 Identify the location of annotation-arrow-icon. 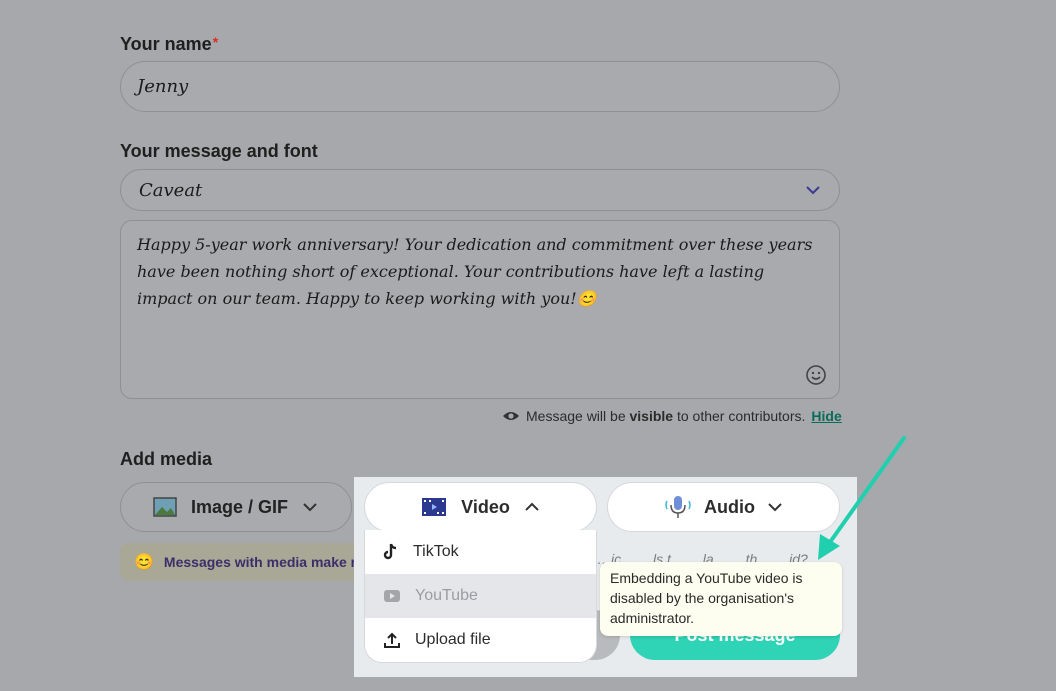
(862, 498).